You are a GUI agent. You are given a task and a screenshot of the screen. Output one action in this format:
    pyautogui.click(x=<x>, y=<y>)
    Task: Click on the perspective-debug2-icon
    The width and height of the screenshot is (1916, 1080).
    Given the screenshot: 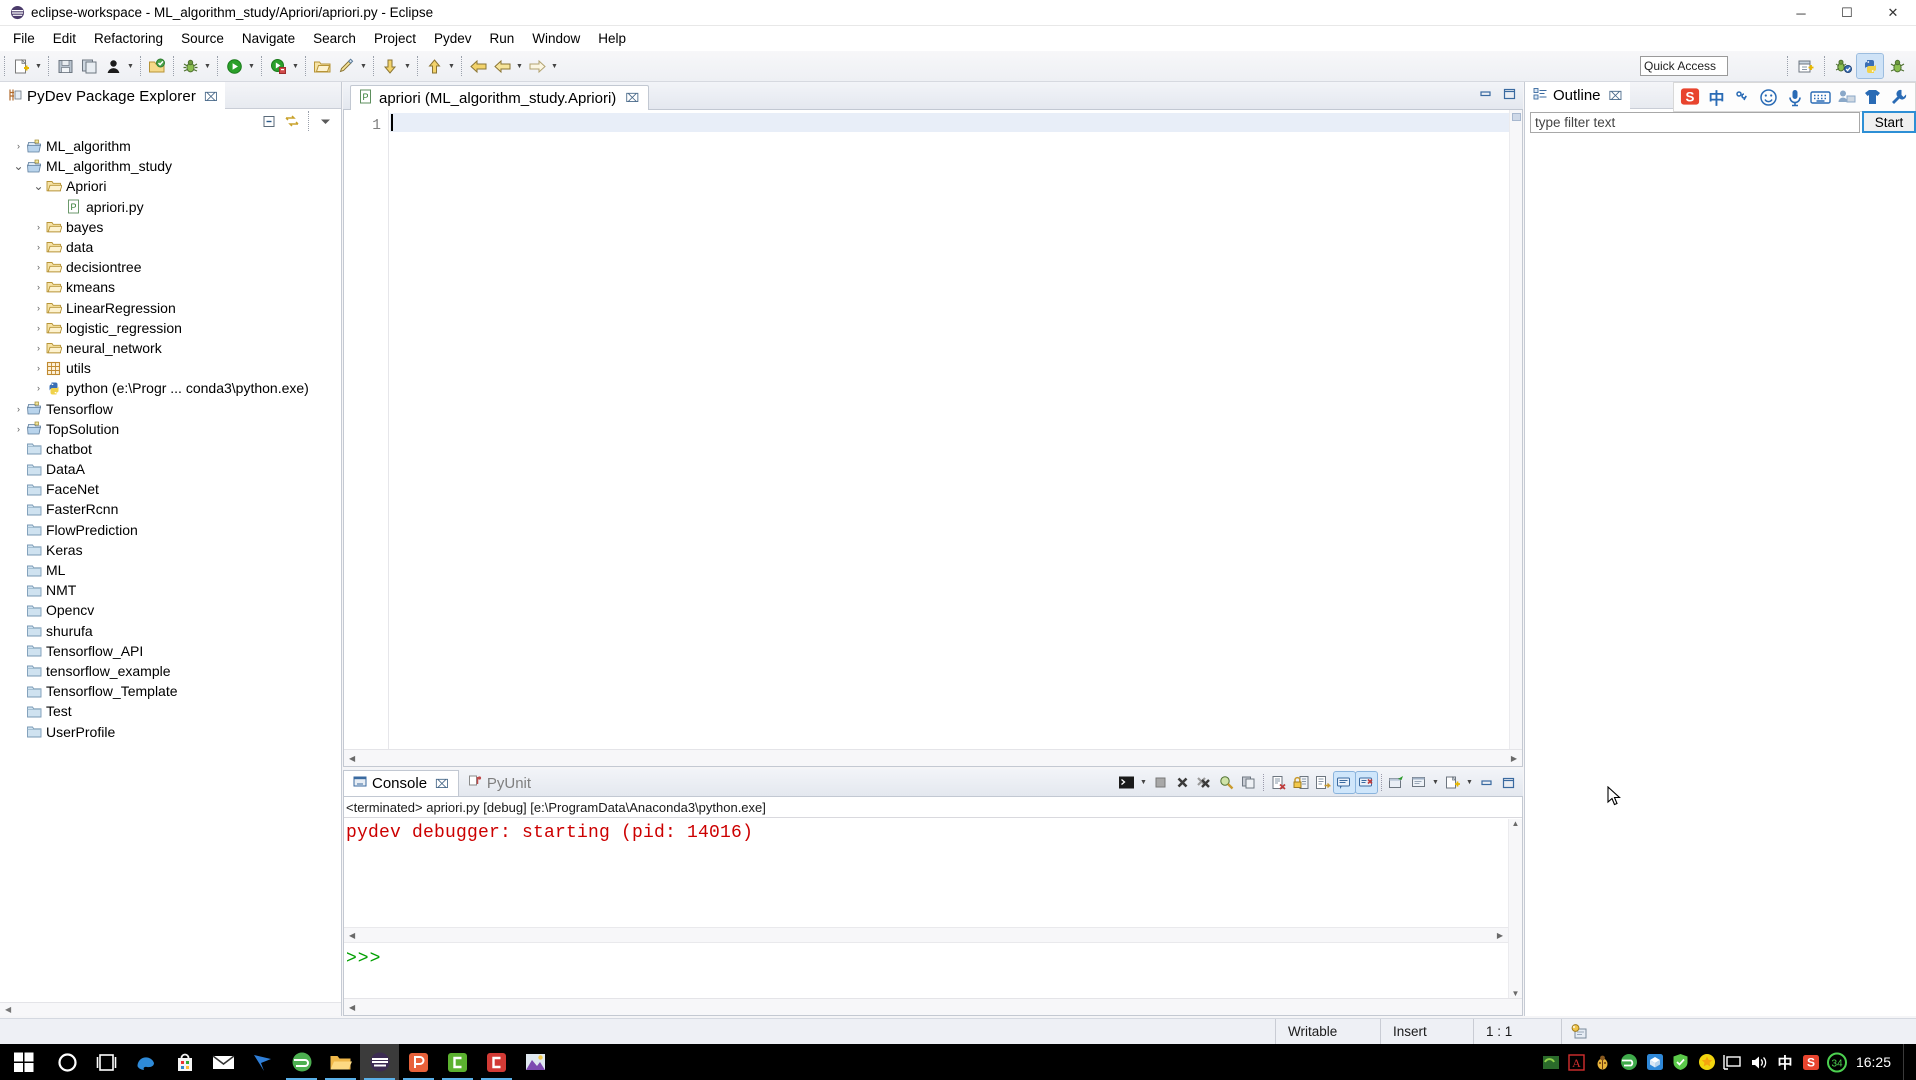 What is the action you would take?
    pyautogui.click(x=1897, y=66)
    